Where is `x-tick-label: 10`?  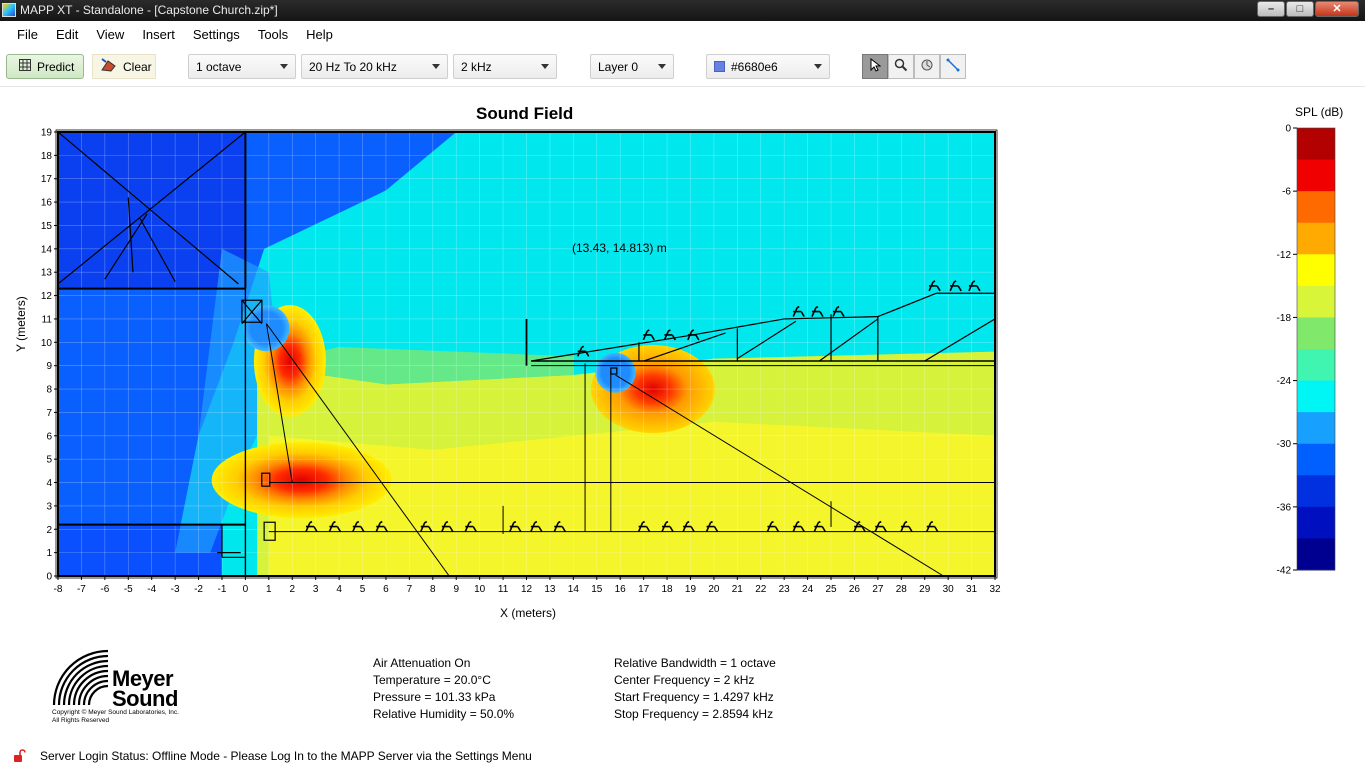
x-tick-label: 10 is located at coordinates (480, 589).